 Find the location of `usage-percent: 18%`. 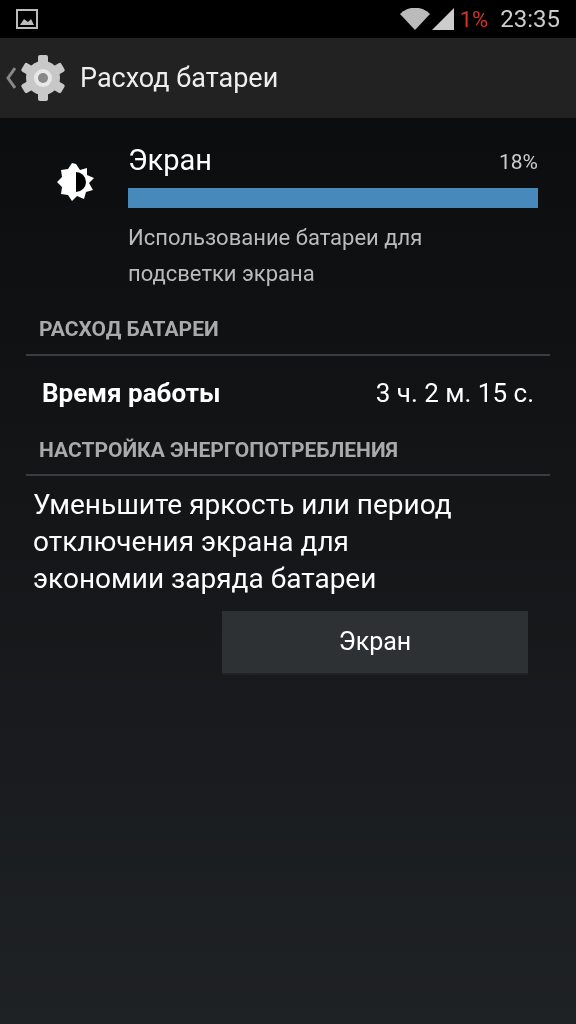

usage-percent: 18% is located at coordinates (518, 162).